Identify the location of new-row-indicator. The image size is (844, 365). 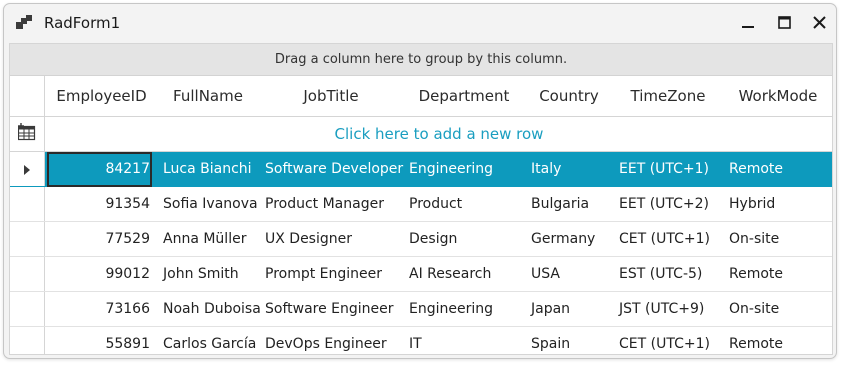
(27, 134).